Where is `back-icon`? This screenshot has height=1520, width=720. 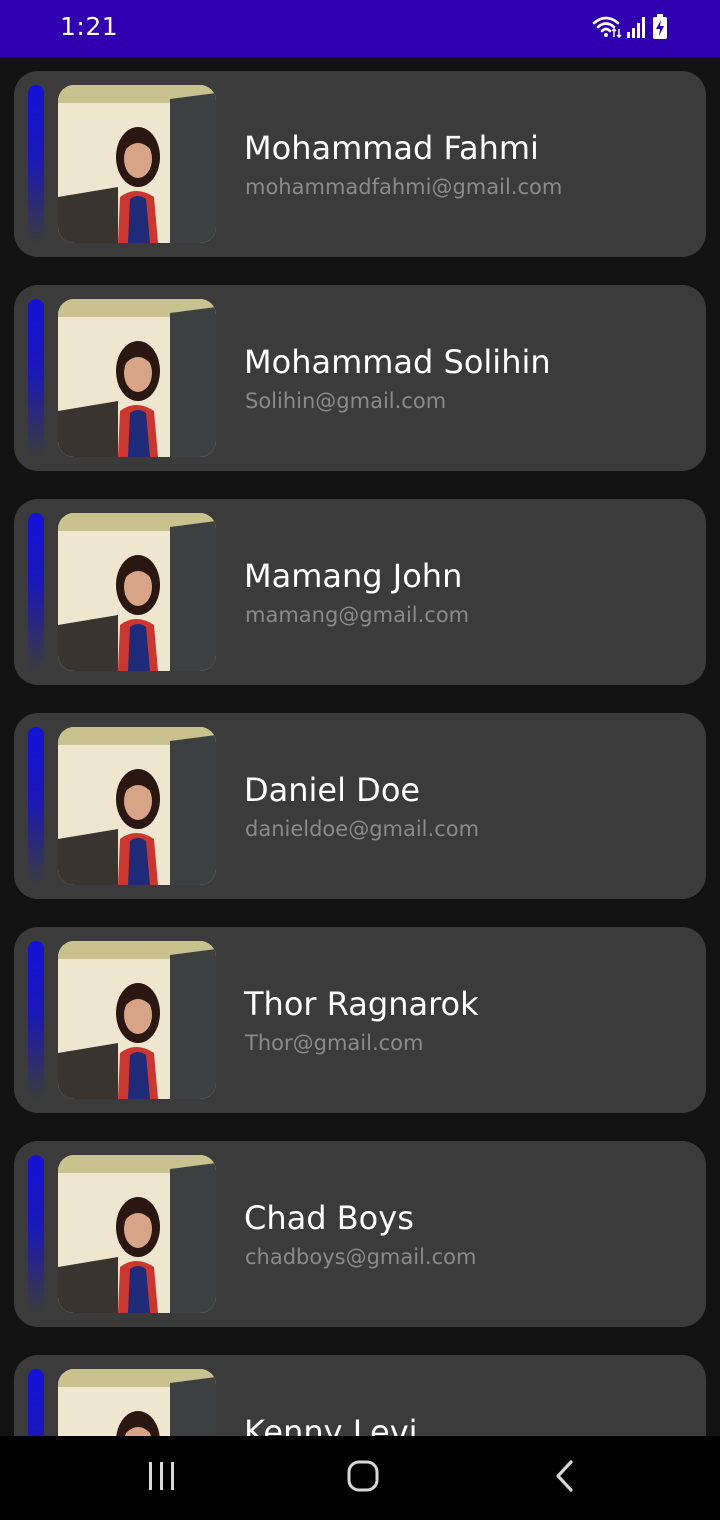 back-icon is located at coordinates (565, 1478).